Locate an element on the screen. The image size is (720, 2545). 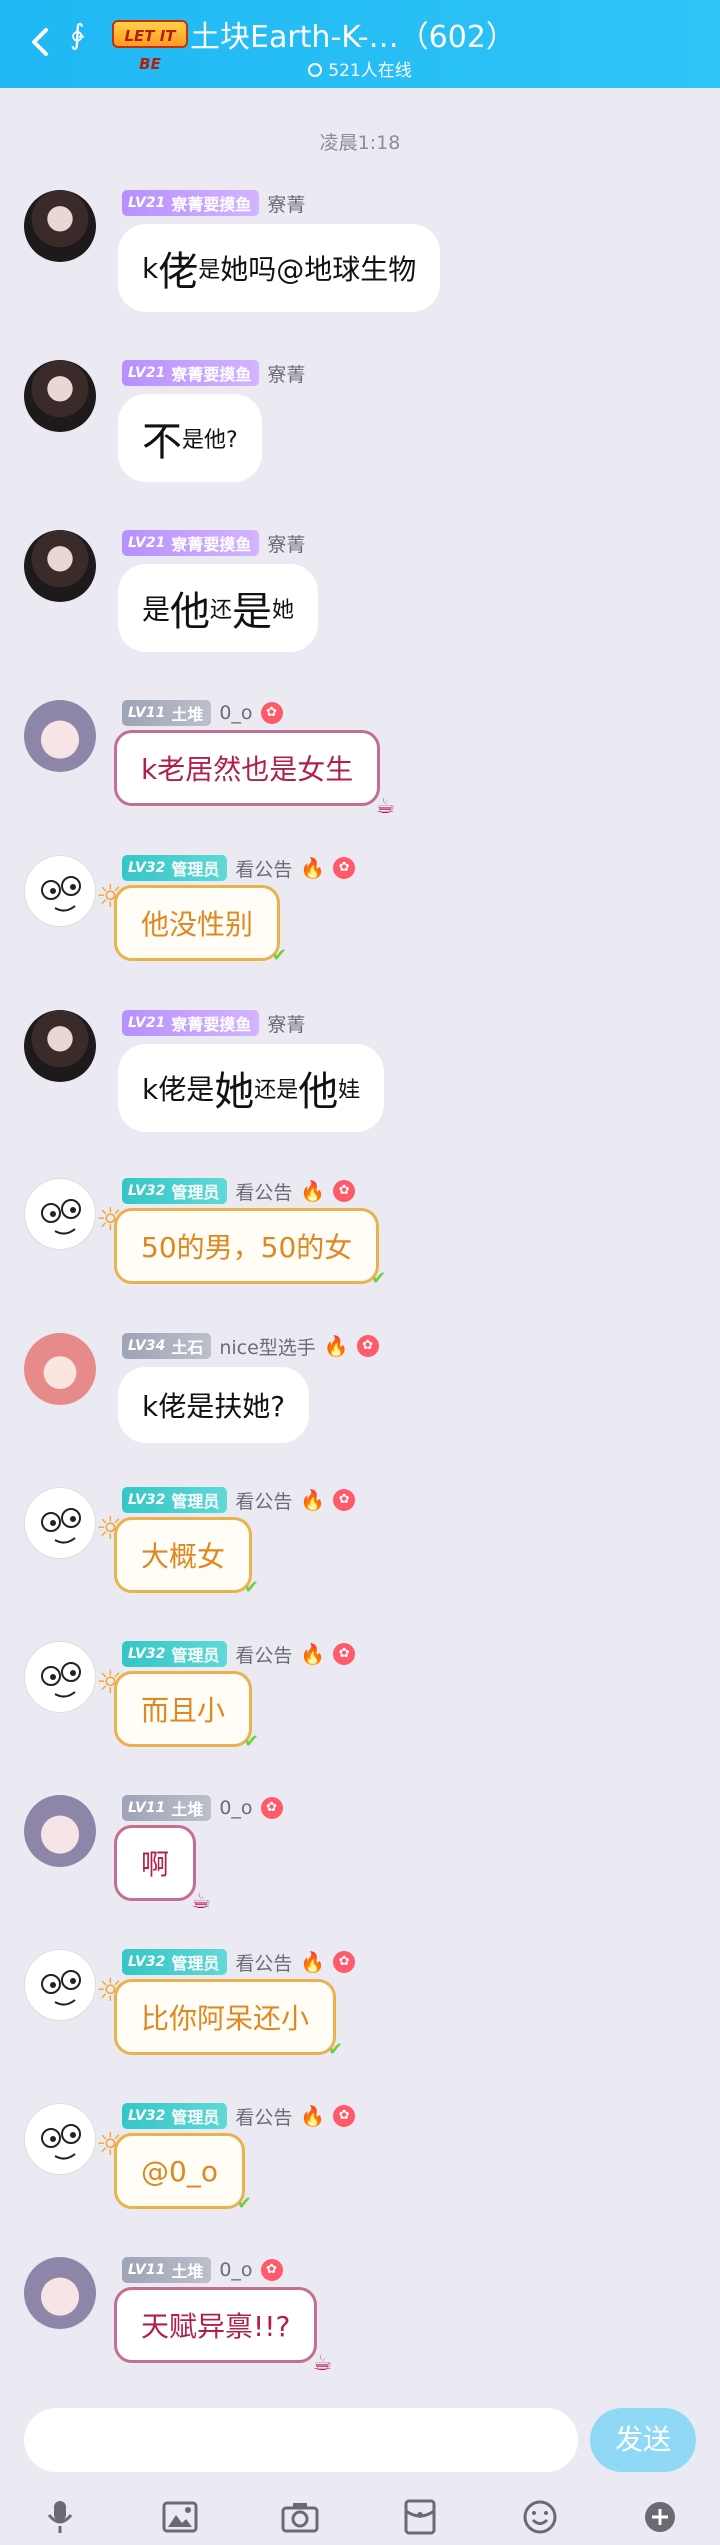
online-text: 521人在线 is located at coordinates (370, 71).